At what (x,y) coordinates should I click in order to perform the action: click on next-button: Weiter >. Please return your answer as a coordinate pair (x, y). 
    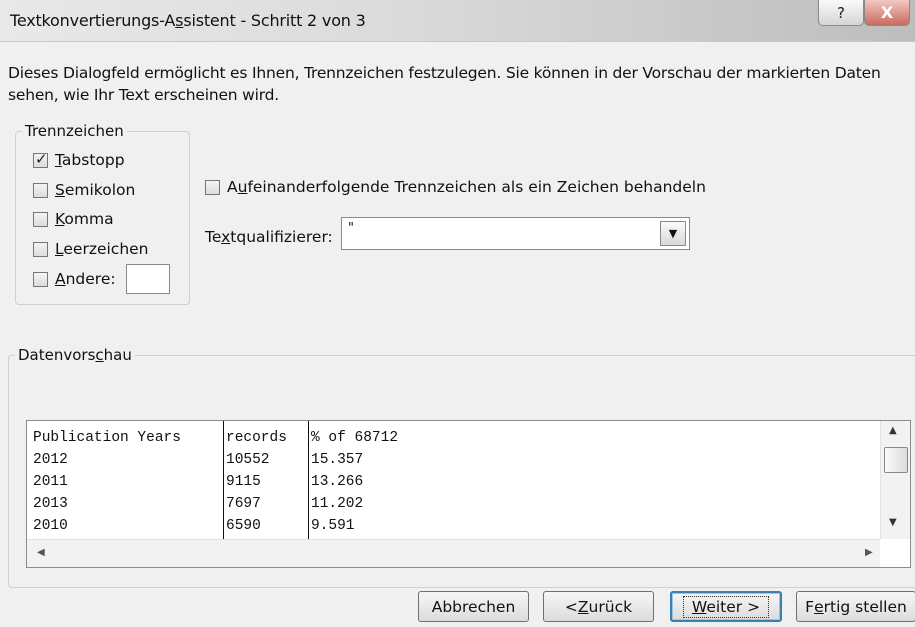
    Looking at the image, I should click on (726, 606).